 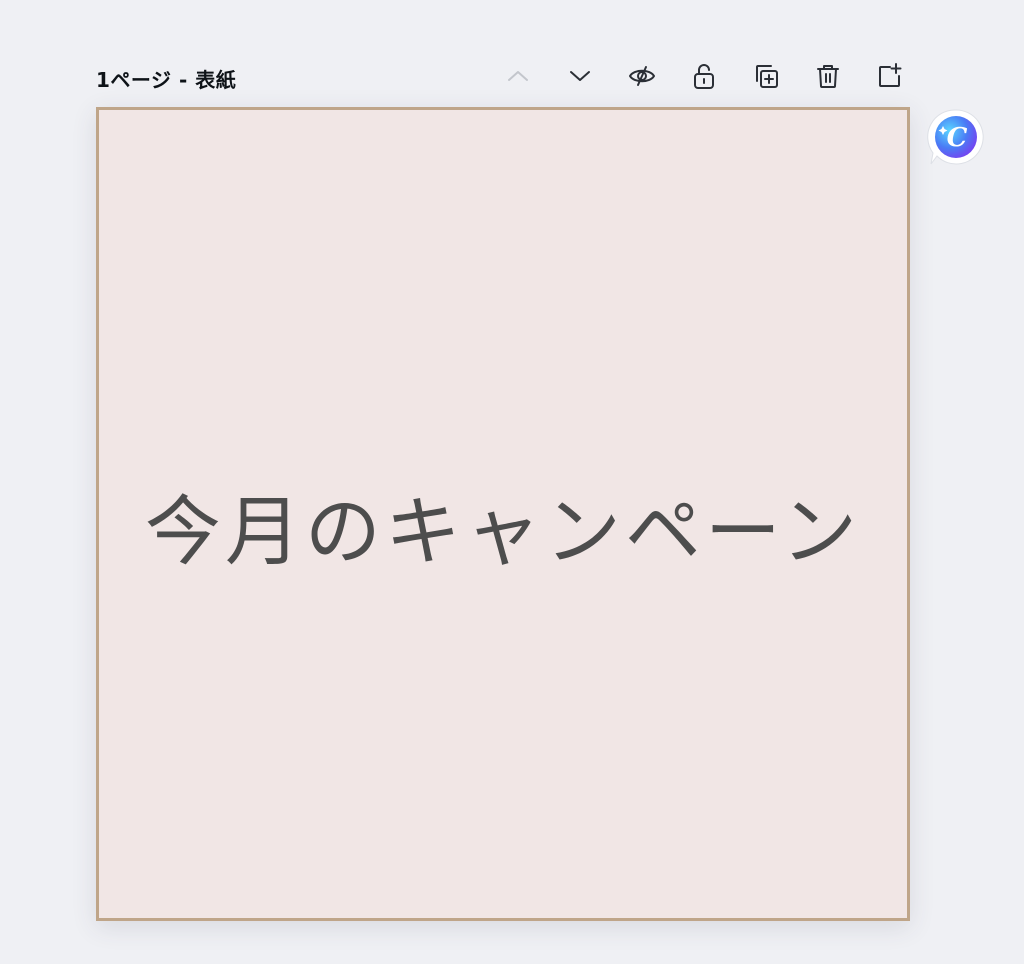 I want to click on page-header: 1ページ - 表紙, so click(x=503, y=76).